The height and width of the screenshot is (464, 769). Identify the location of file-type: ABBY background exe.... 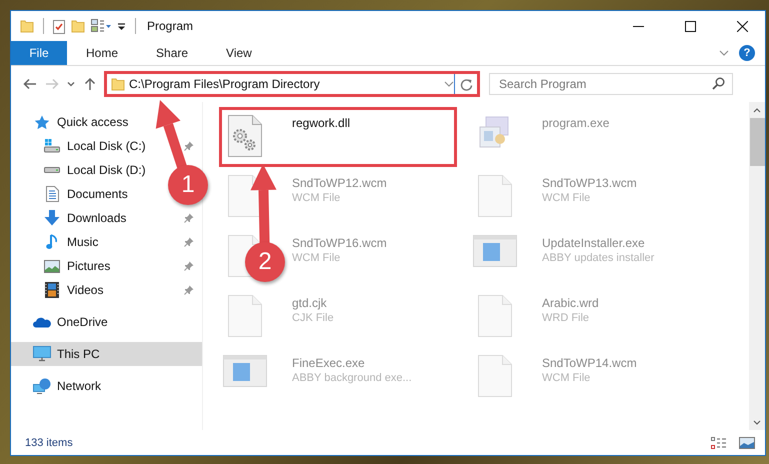
(352, 378).